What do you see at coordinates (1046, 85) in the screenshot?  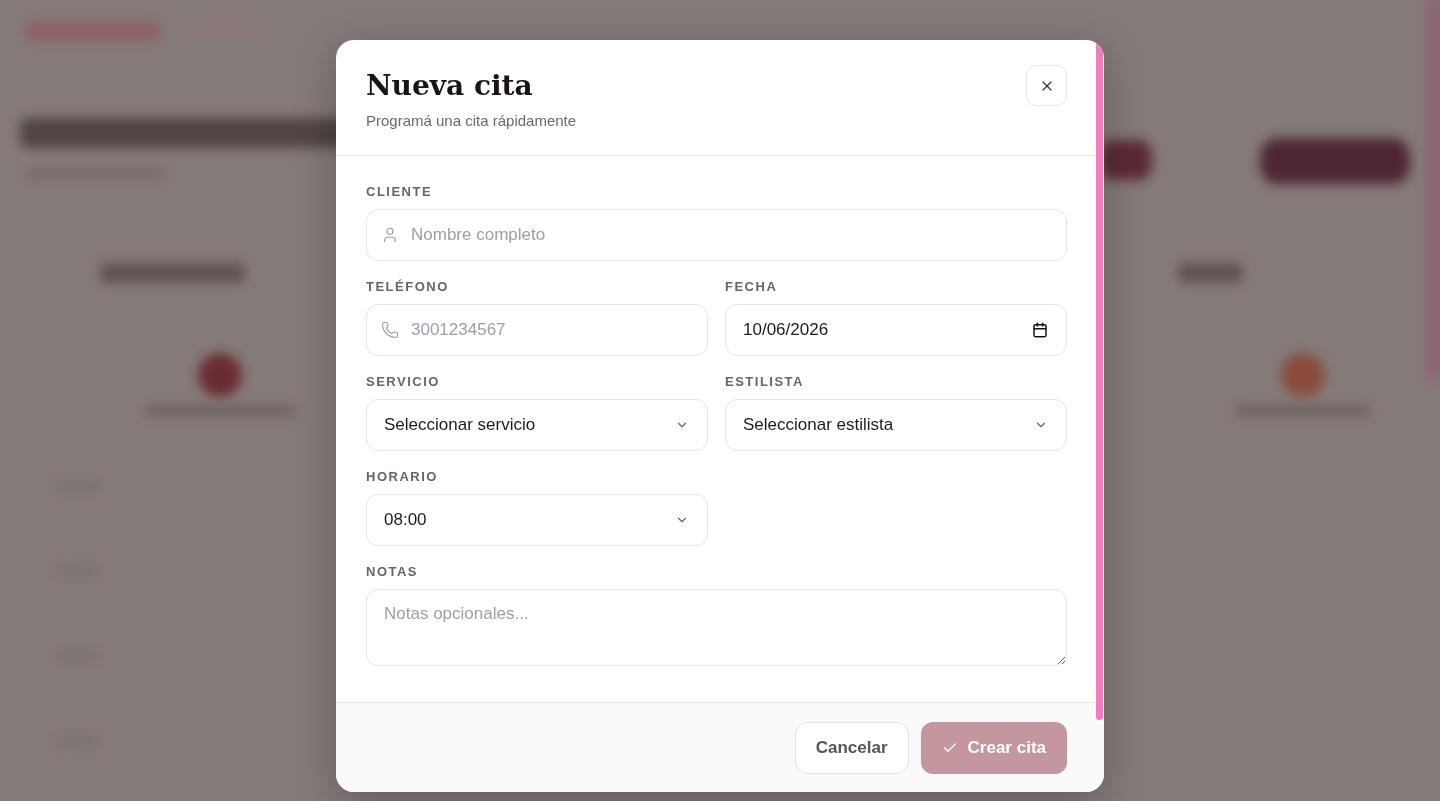 I see `close-button` at bounding box center [1046, 85].